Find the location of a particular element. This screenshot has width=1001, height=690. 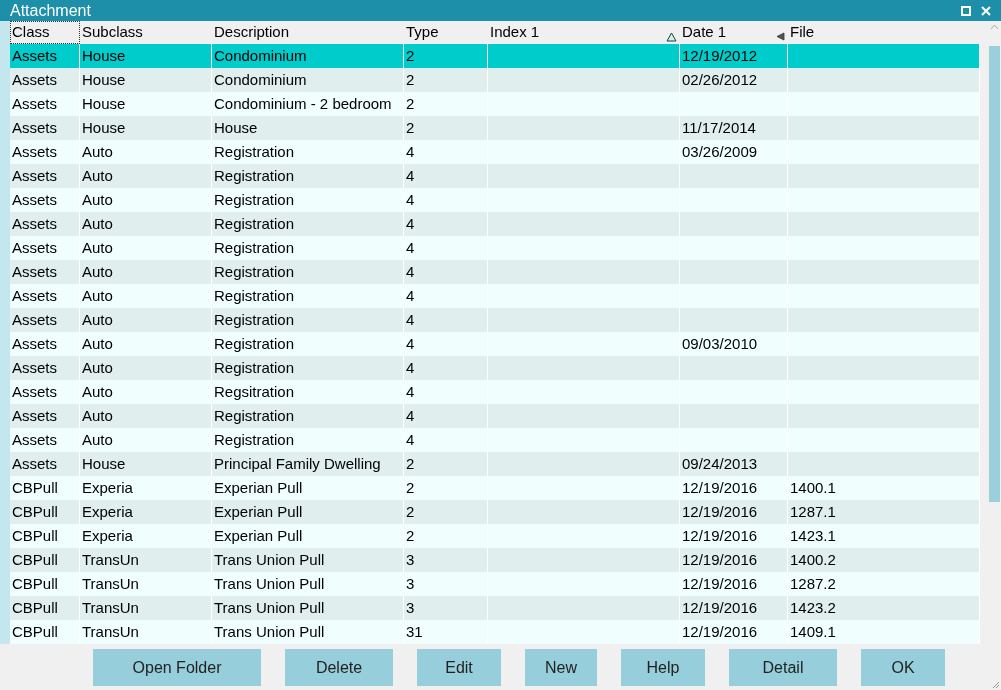

dialog-button: OK is located at coordinates (903, 667).